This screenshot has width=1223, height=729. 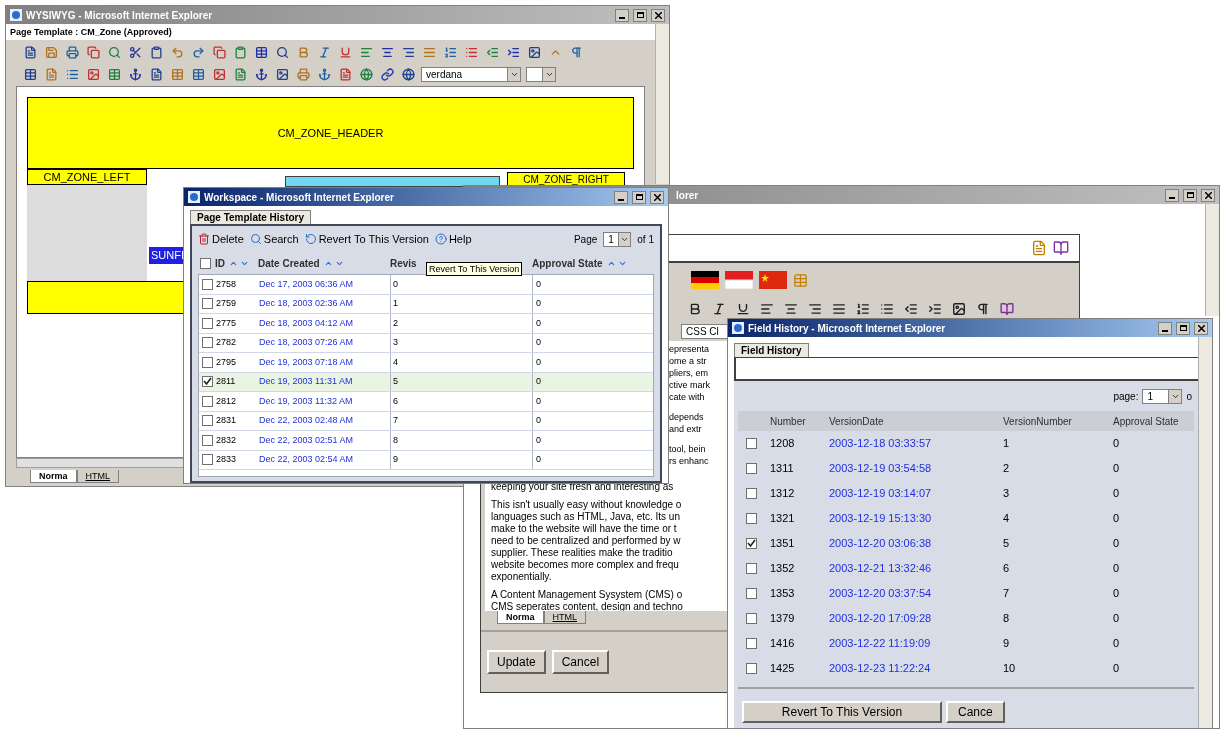 I want to click on date-link: 2003-12-22 11:19:09, so click(x=880, y=643).